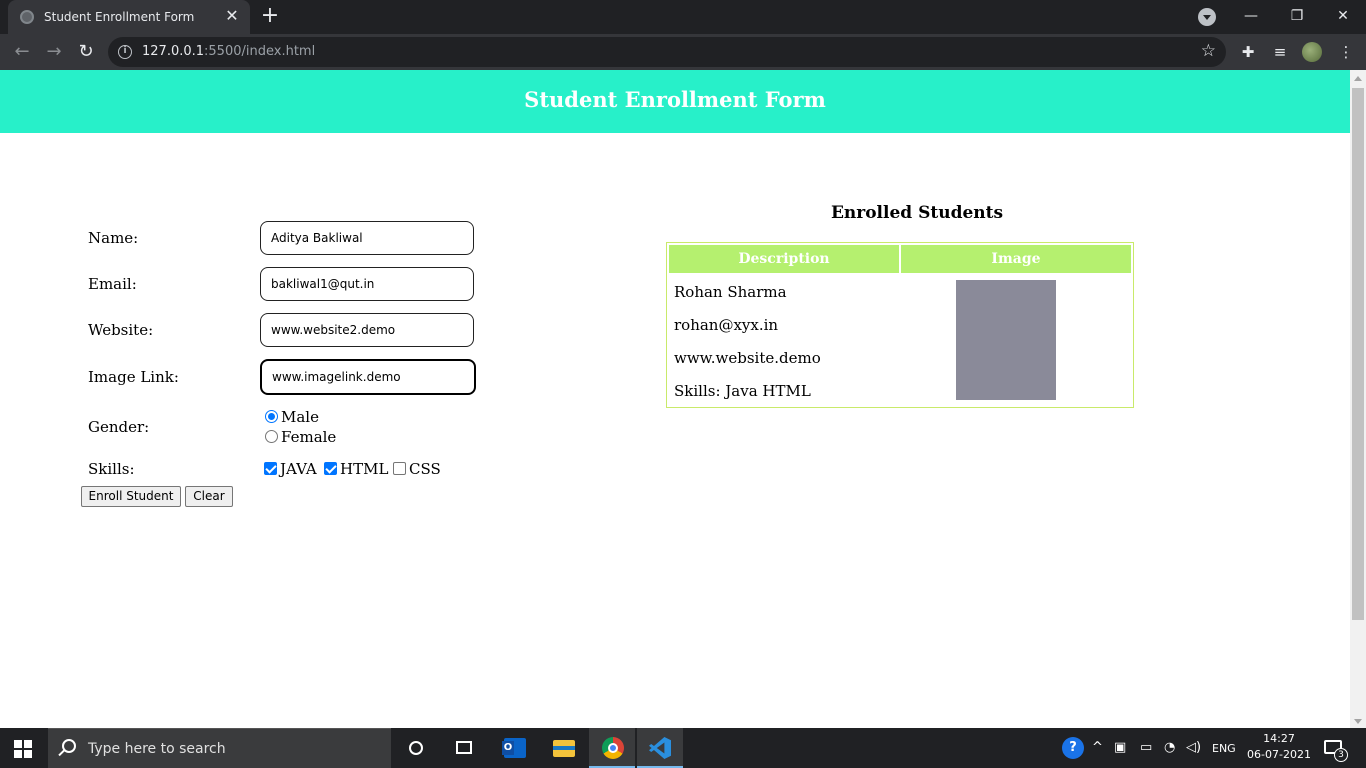  I want to click on tab-student-enrollment: Student Enrollment Form ✕, so click(129, 17).